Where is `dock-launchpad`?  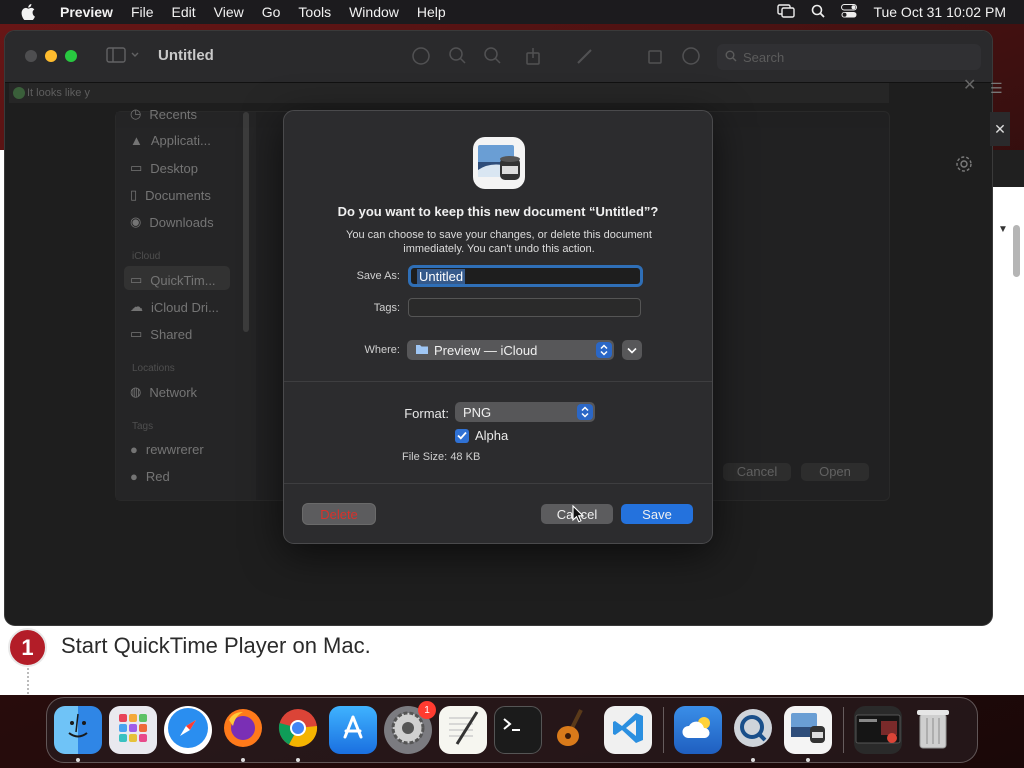
dock-launchpad is located at coordinates (133, 730).